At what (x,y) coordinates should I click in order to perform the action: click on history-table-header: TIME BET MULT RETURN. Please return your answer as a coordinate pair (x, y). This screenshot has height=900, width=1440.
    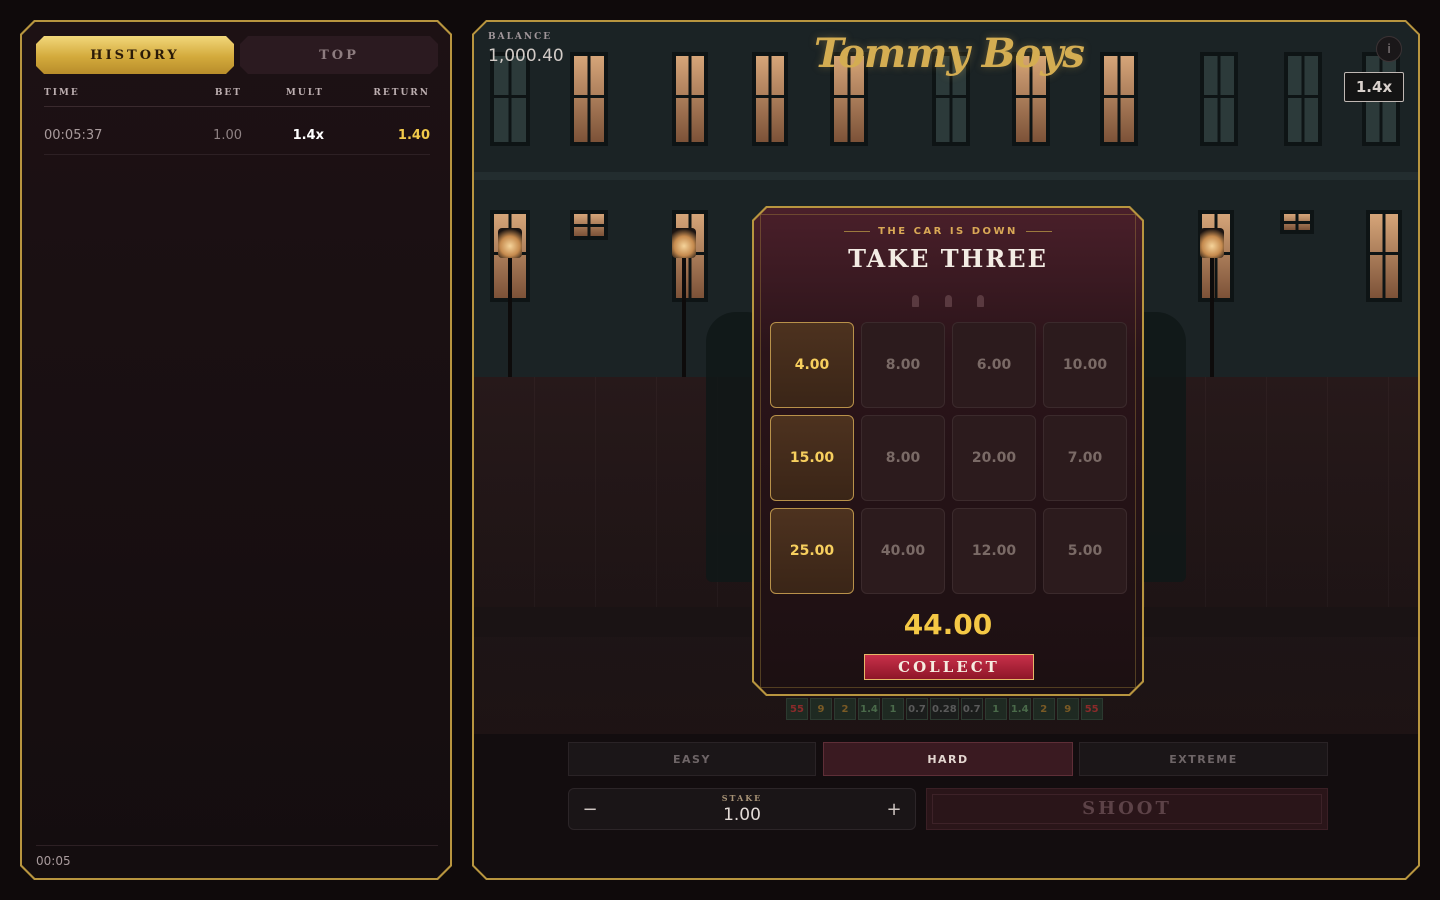
    Looking at the image, I should click on (237, 95).